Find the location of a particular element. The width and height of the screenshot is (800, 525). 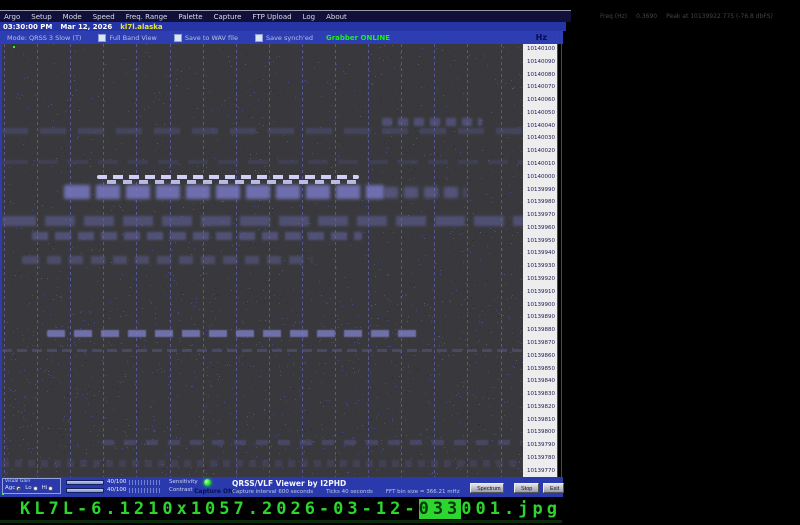

frequency-unit-label: Hz is located at coordinates (541, 37).